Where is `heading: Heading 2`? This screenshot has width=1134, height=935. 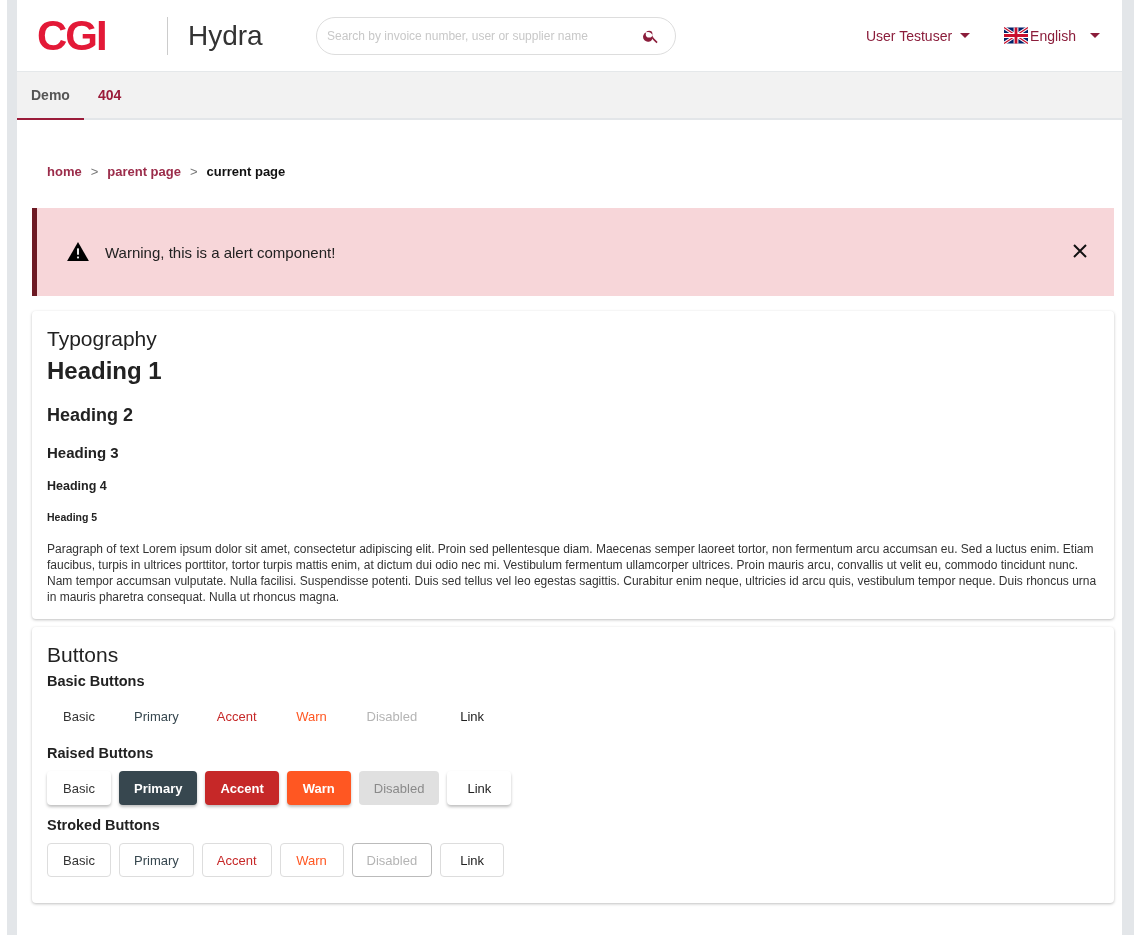
heading: Heading 2 is located at coordinates (91, 415).